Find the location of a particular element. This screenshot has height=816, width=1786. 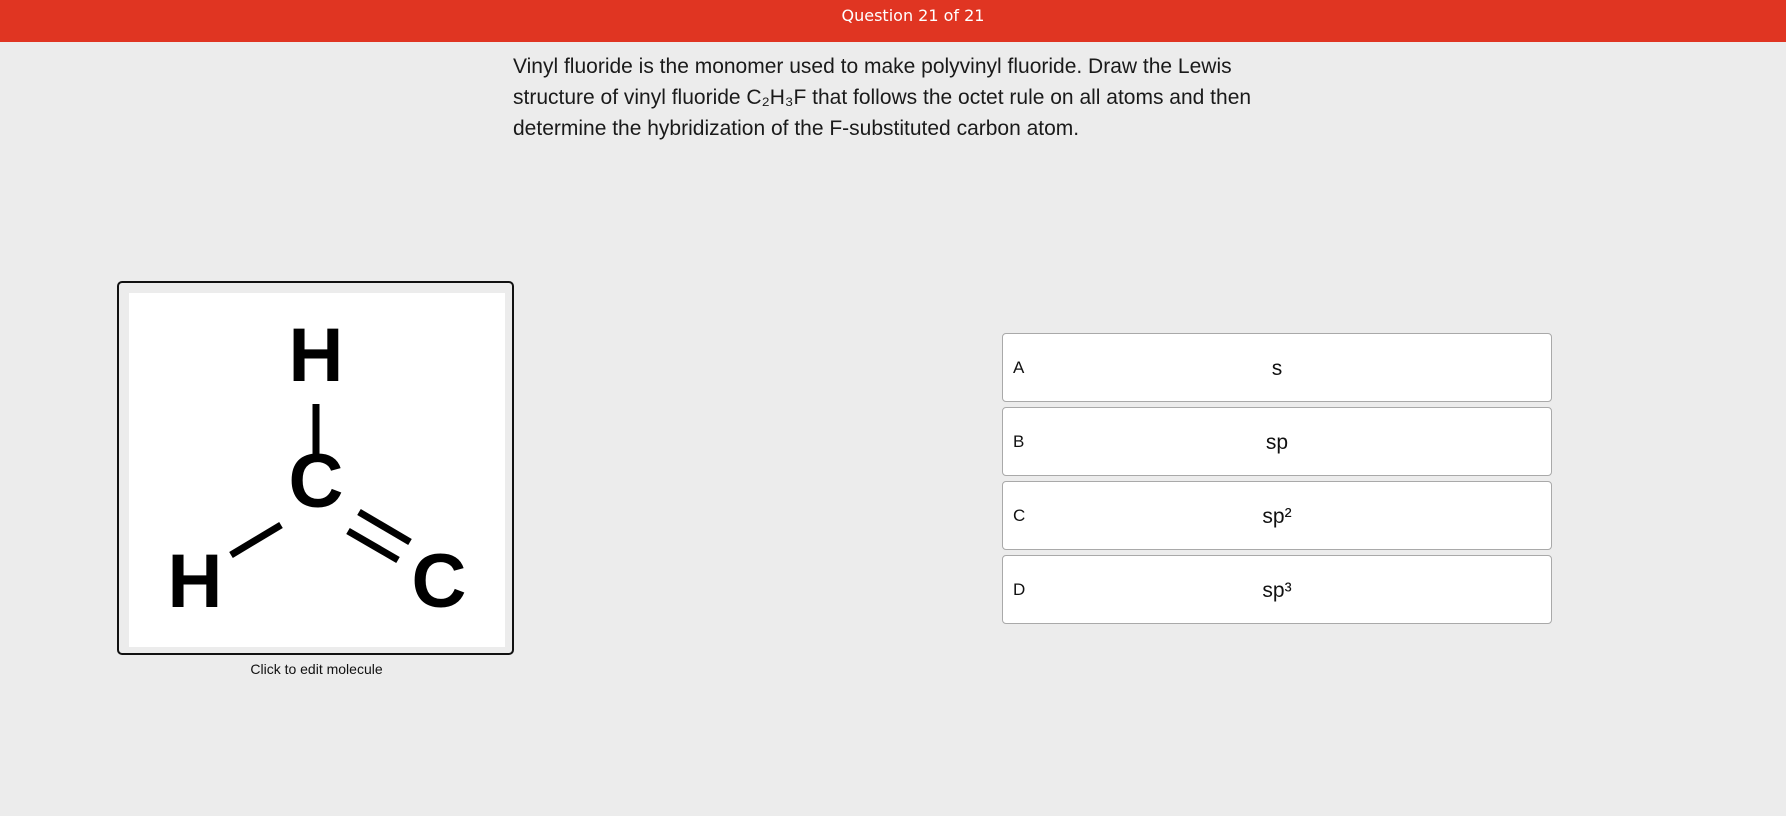

choice-a: A s is located at coordinates (1277, 367).